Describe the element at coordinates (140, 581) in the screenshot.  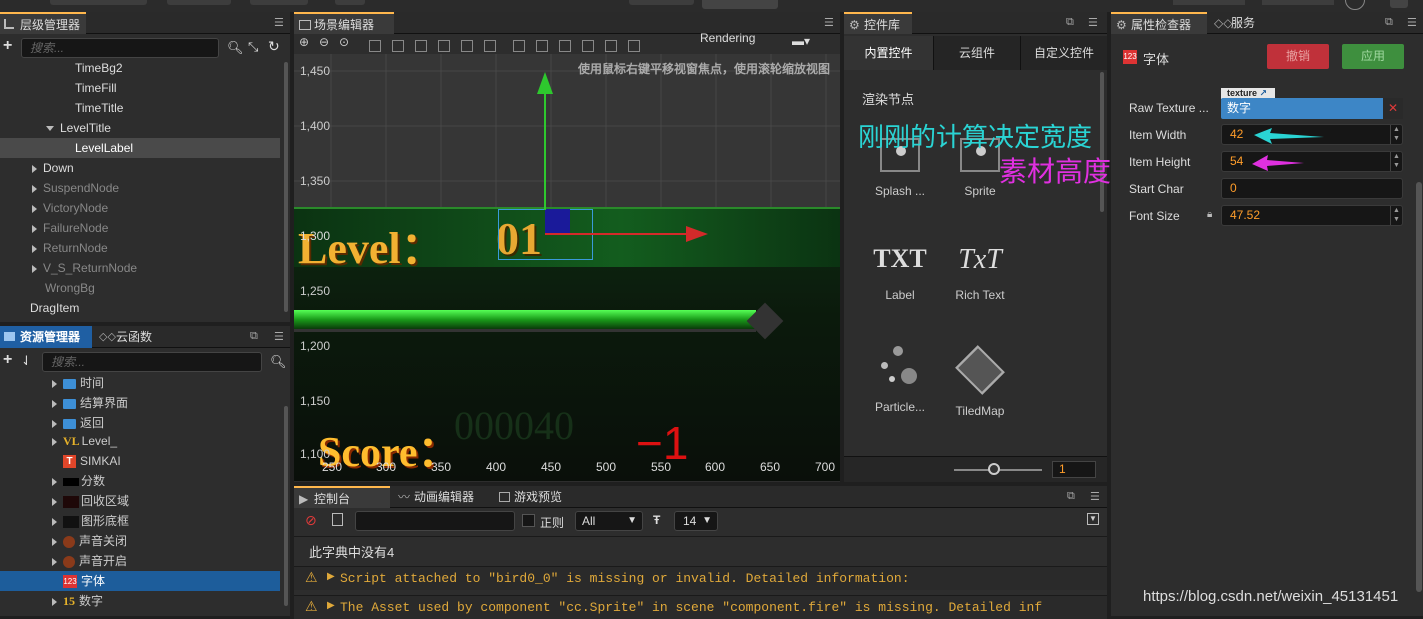
I see `asset-item-selected: 123 字体` at that location.